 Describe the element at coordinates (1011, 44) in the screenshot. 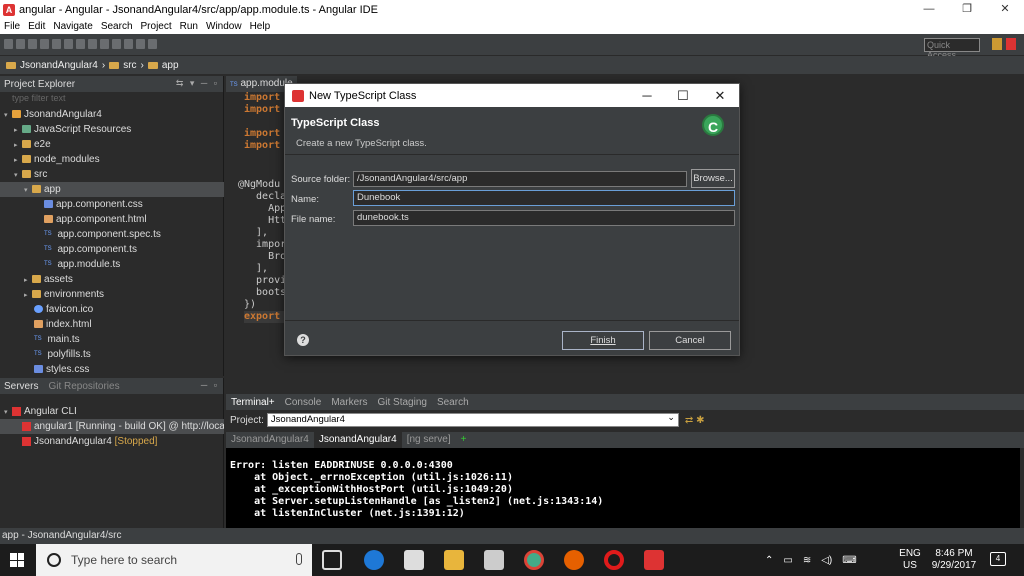

I see `angular-perspective-icon` at that location.